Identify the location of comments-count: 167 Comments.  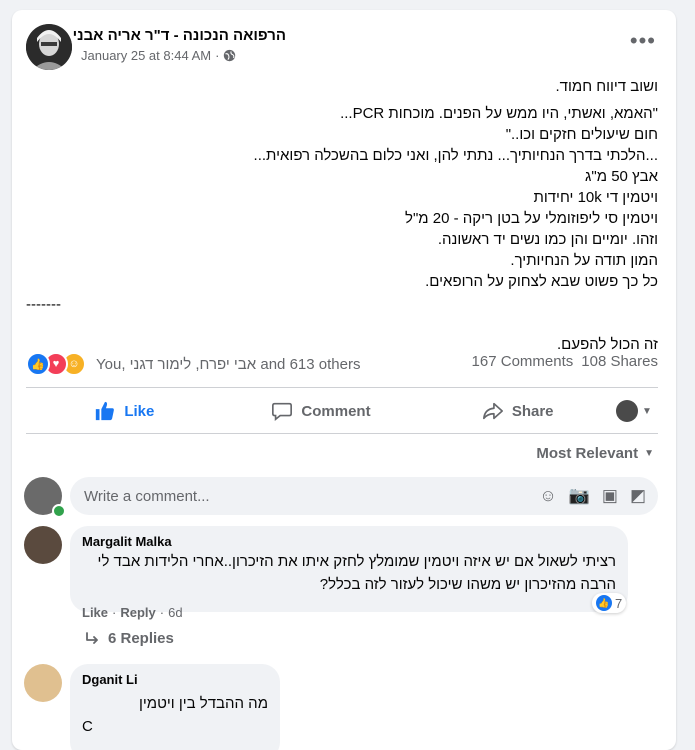
(523, 361).